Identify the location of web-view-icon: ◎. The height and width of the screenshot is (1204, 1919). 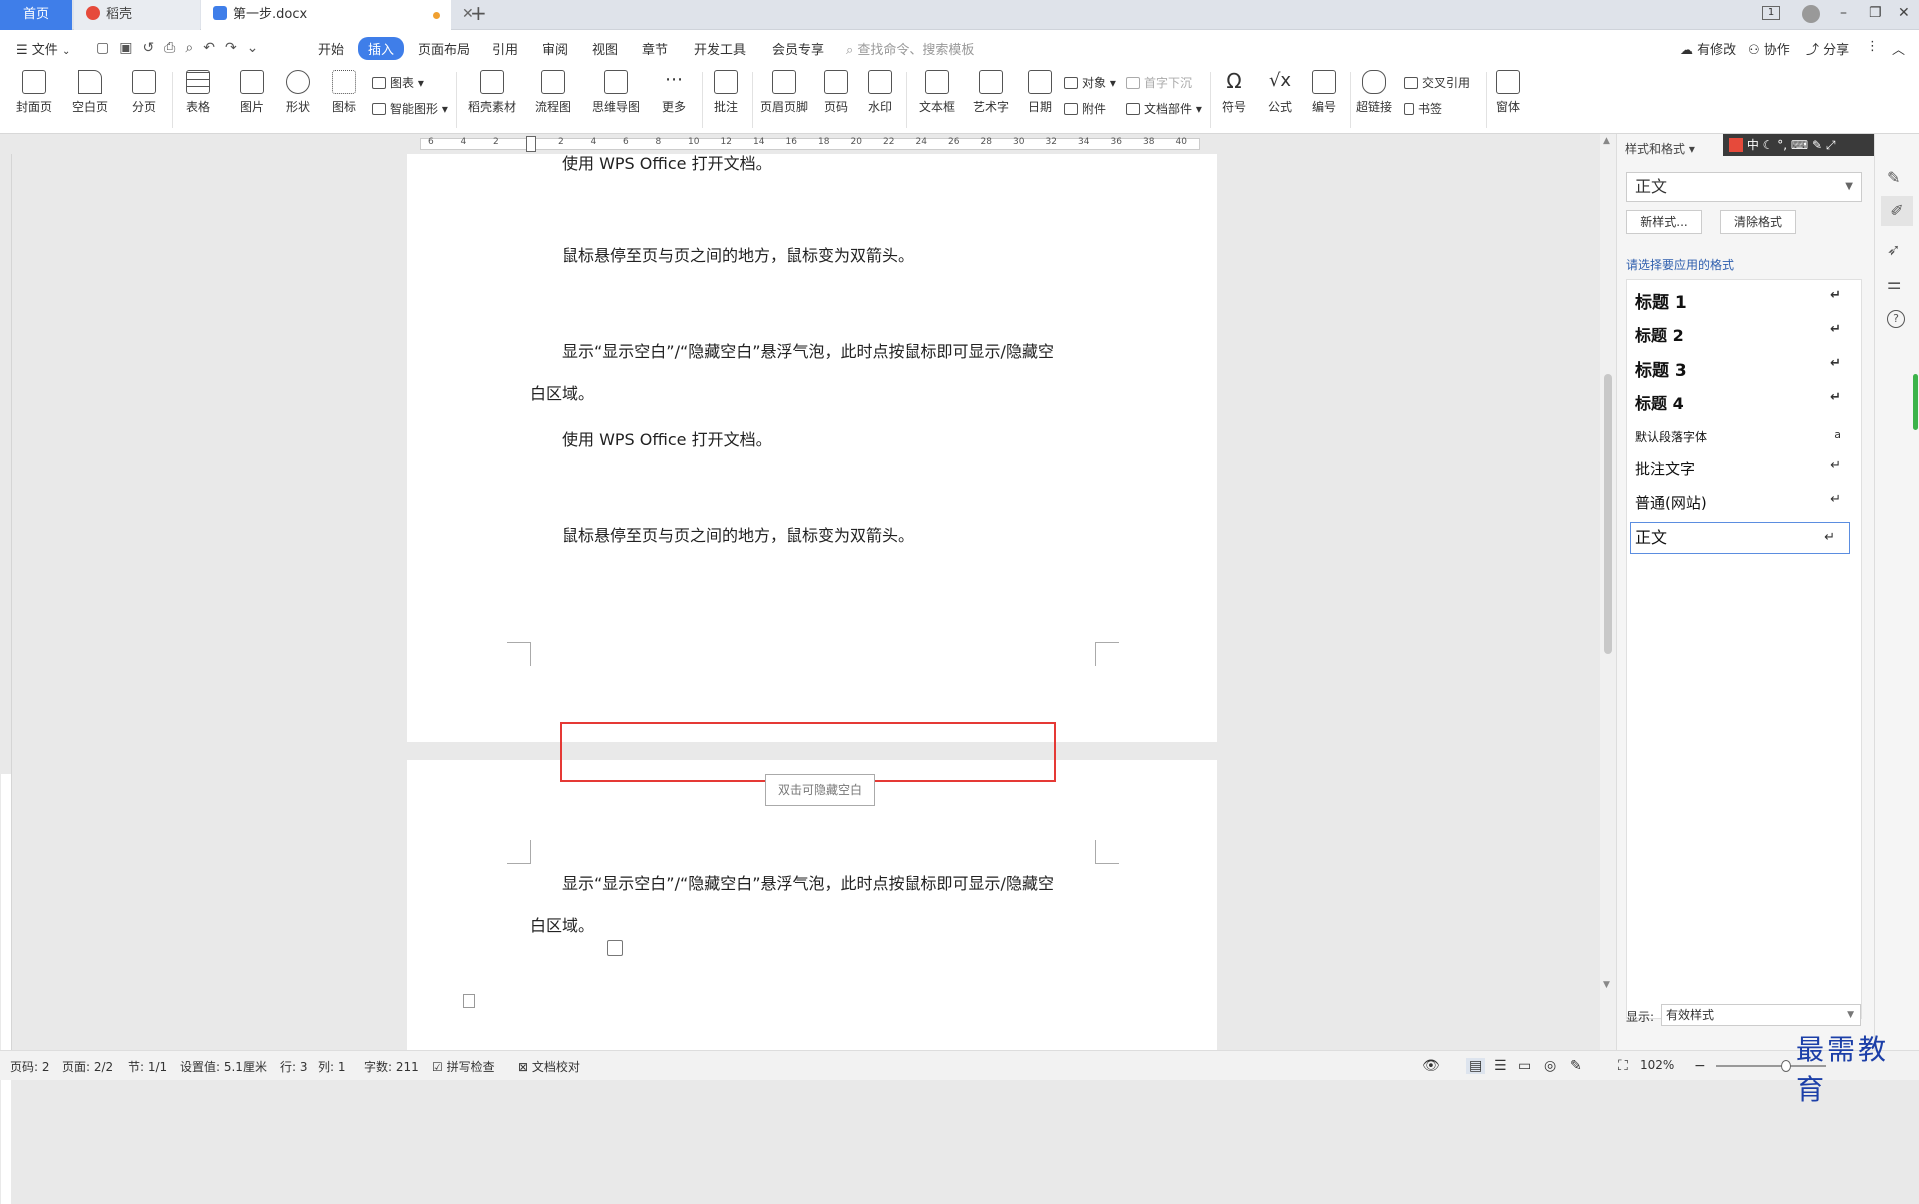
(1550, 1066).